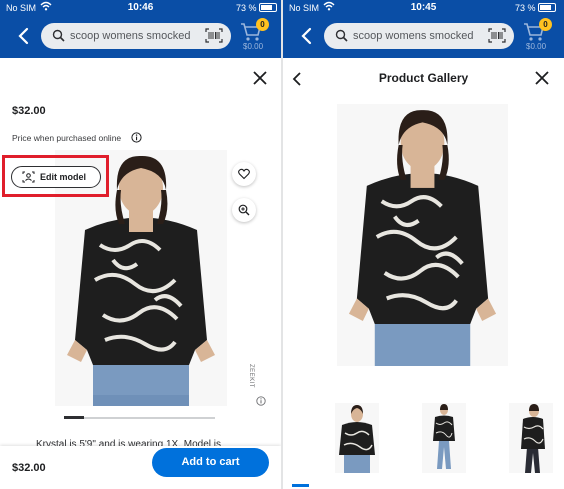  What do you see at coordinates (136, 137) in the screenshot?
I see `info-icon` at bounding box center [136, 137].